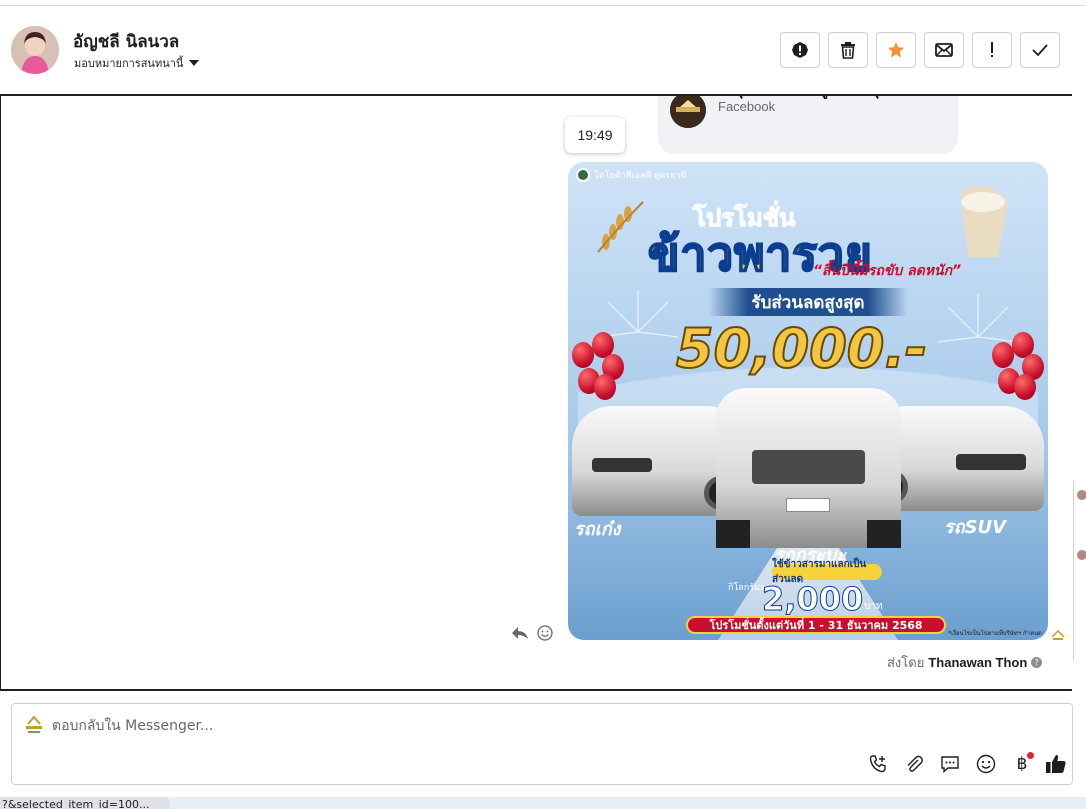 This screenshot has height=809, width=1086. I want to click on sent-by-line: ส่งโดย Thanawan Thon ?, so click(965, 662).